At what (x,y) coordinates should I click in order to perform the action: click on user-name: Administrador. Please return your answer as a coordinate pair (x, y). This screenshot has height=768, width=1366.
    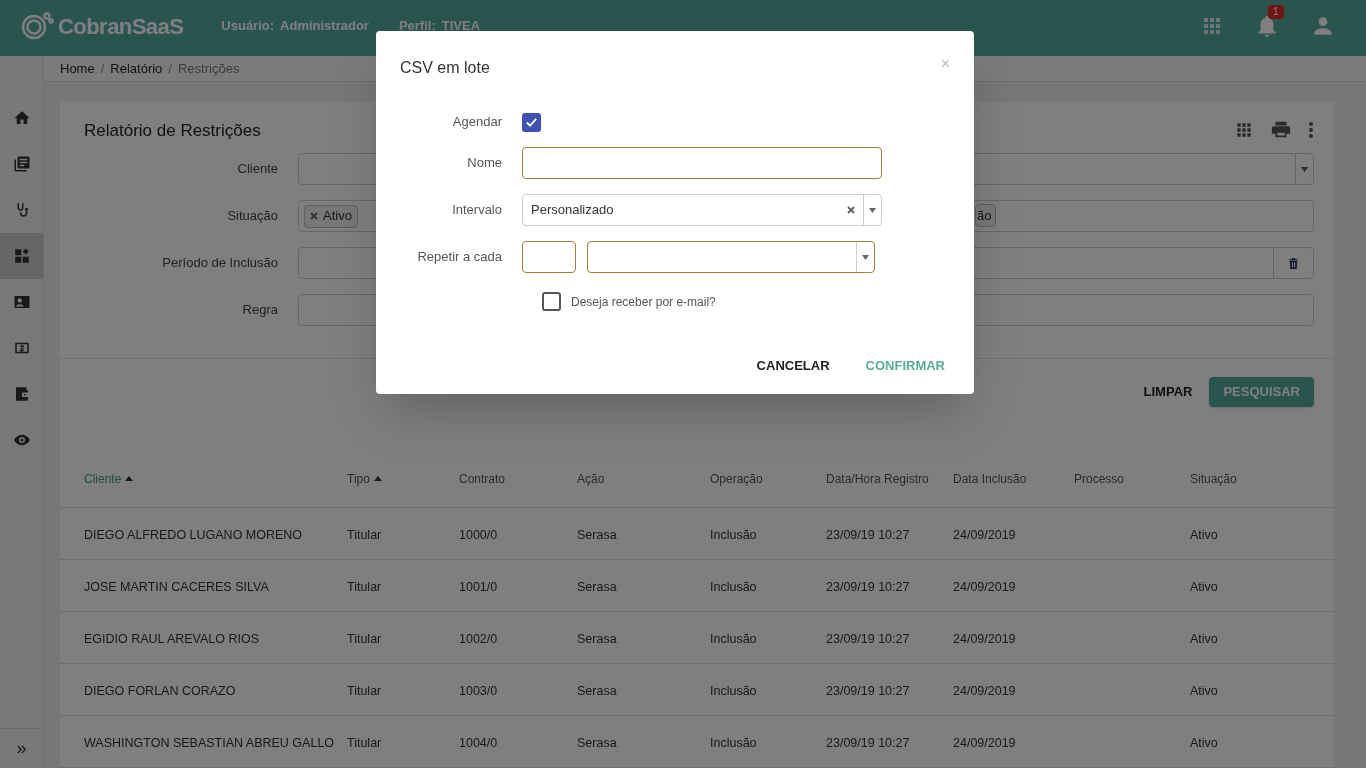
    Looking at the image, I should click on (324, 26).